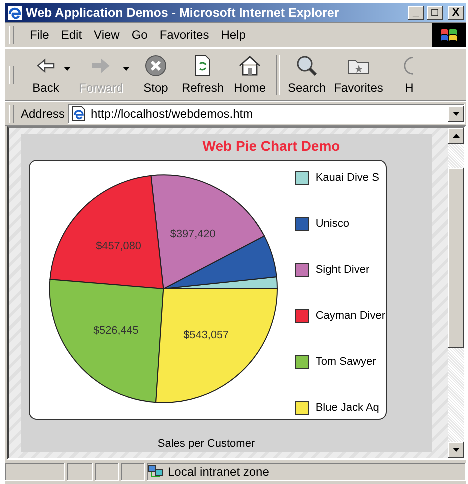 The height and width of the screenshot is (484, 468). What do you see at coordinates (71, 35) in the screenshot?
I see `menu-item: Edit` at bounding box center [71, 35].